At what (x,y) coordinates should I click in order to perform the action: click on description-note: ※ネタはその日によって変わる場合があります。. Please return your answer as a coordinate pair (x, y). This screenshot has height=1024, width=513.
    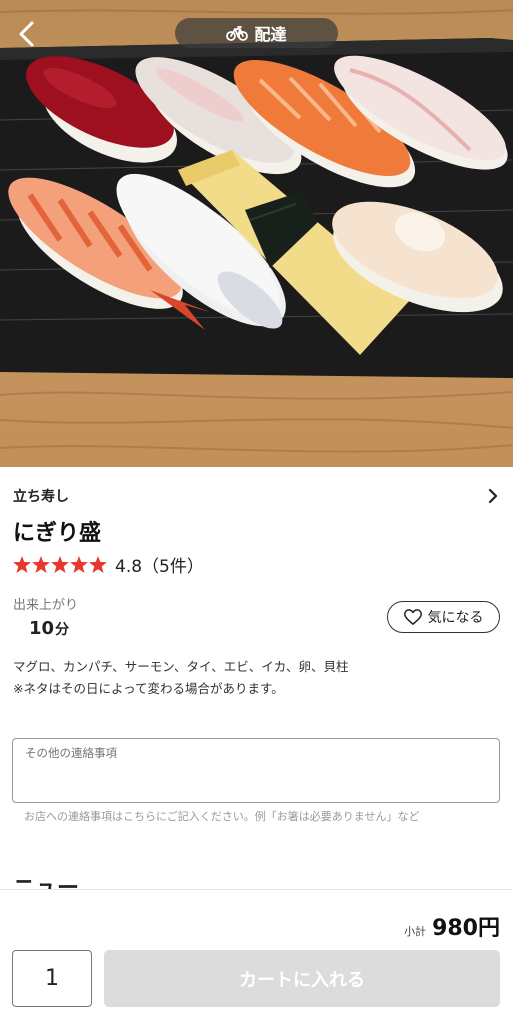
    Looking at the image, I should click on (148, 688).